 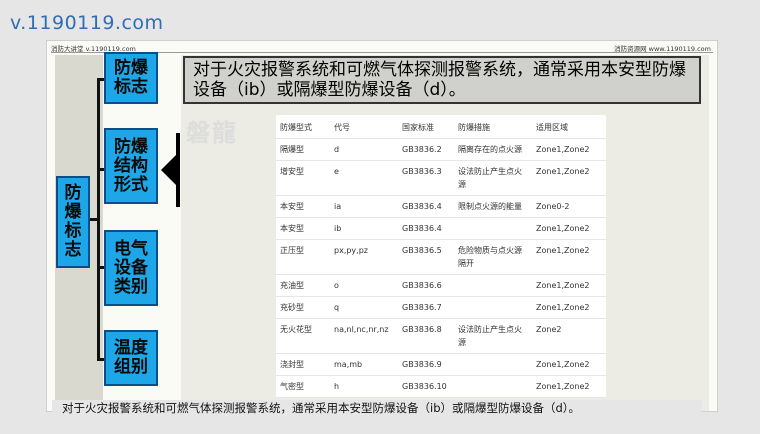 What do you see at coordinates (170, 170) in the screenshot?
I see `pointer-arrow-icon` at bounding box center [170, 170].